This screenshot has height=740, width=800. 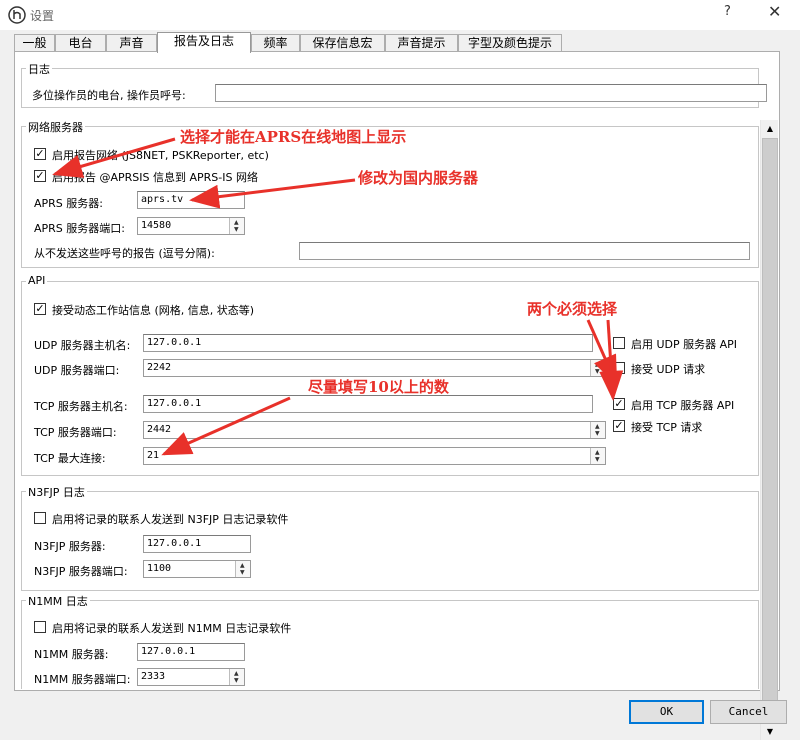 I want to click on tcp-max-value: 21, so click(x=153, y=455).